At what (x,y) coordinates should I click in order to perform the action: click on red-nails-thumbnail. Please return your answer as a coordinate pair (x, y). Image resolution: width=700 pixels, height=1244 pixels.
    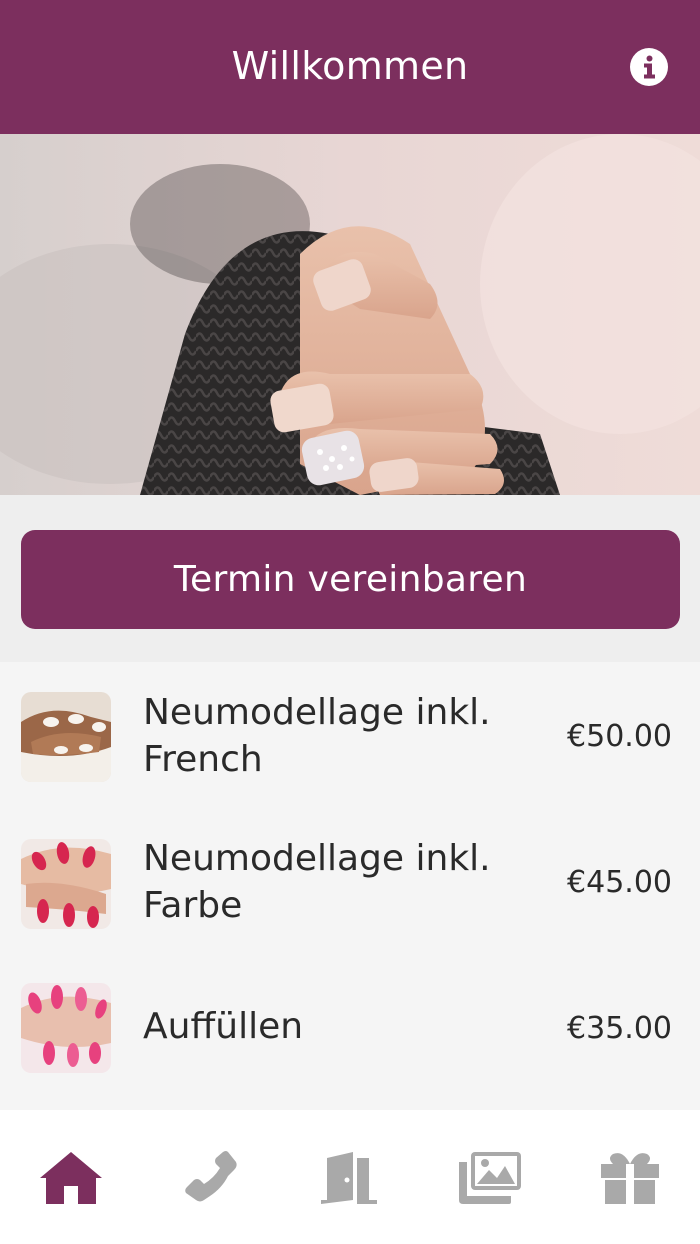
    Looking at the image, I should click on (66, 884).